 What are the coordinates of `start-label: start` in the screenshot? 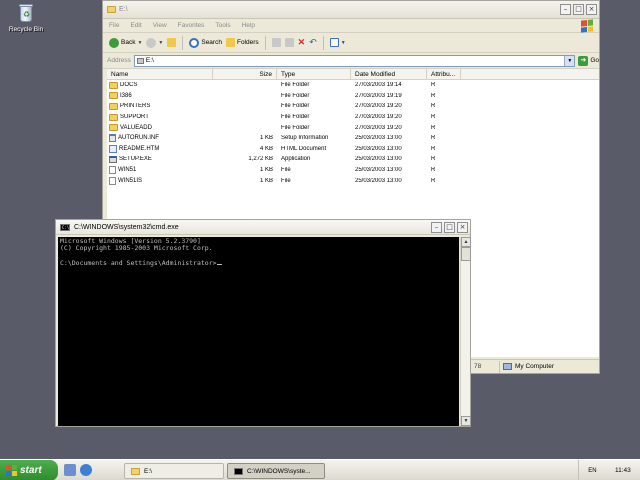 It's located at (31, 470).